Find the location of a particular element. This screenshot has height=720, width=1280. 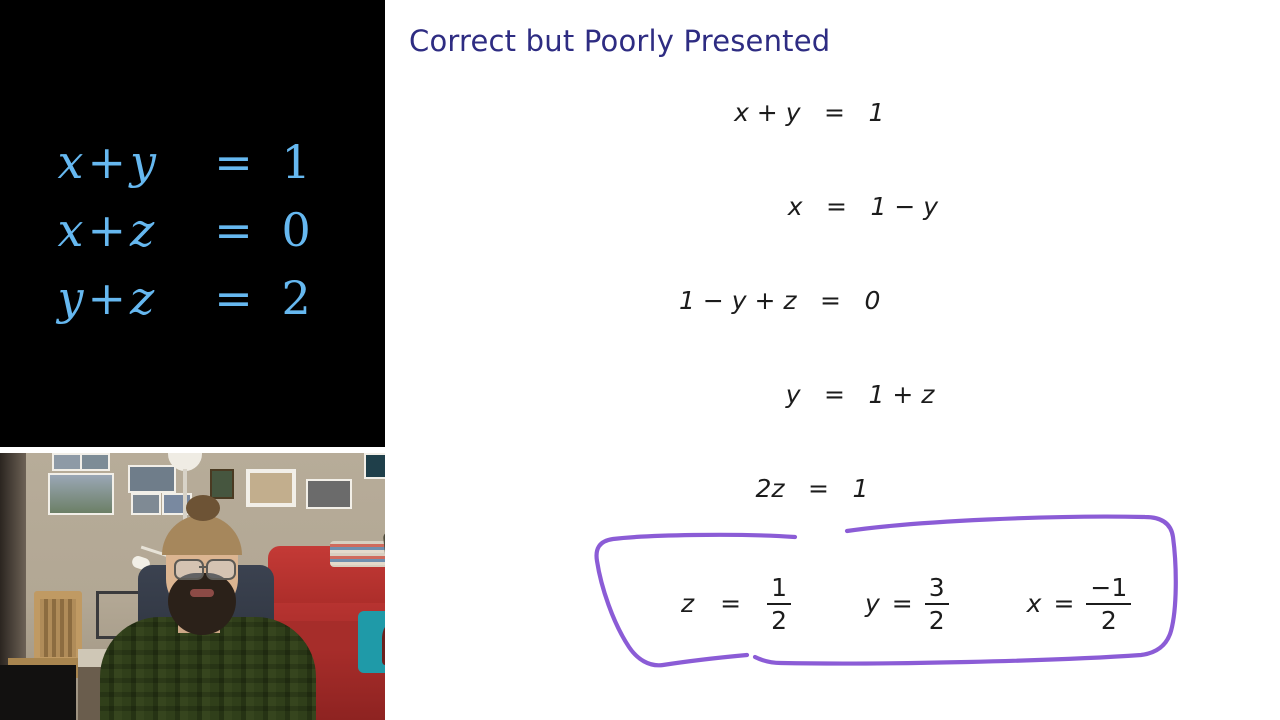

equation-lhs: x is located at coordinates (795, 206).